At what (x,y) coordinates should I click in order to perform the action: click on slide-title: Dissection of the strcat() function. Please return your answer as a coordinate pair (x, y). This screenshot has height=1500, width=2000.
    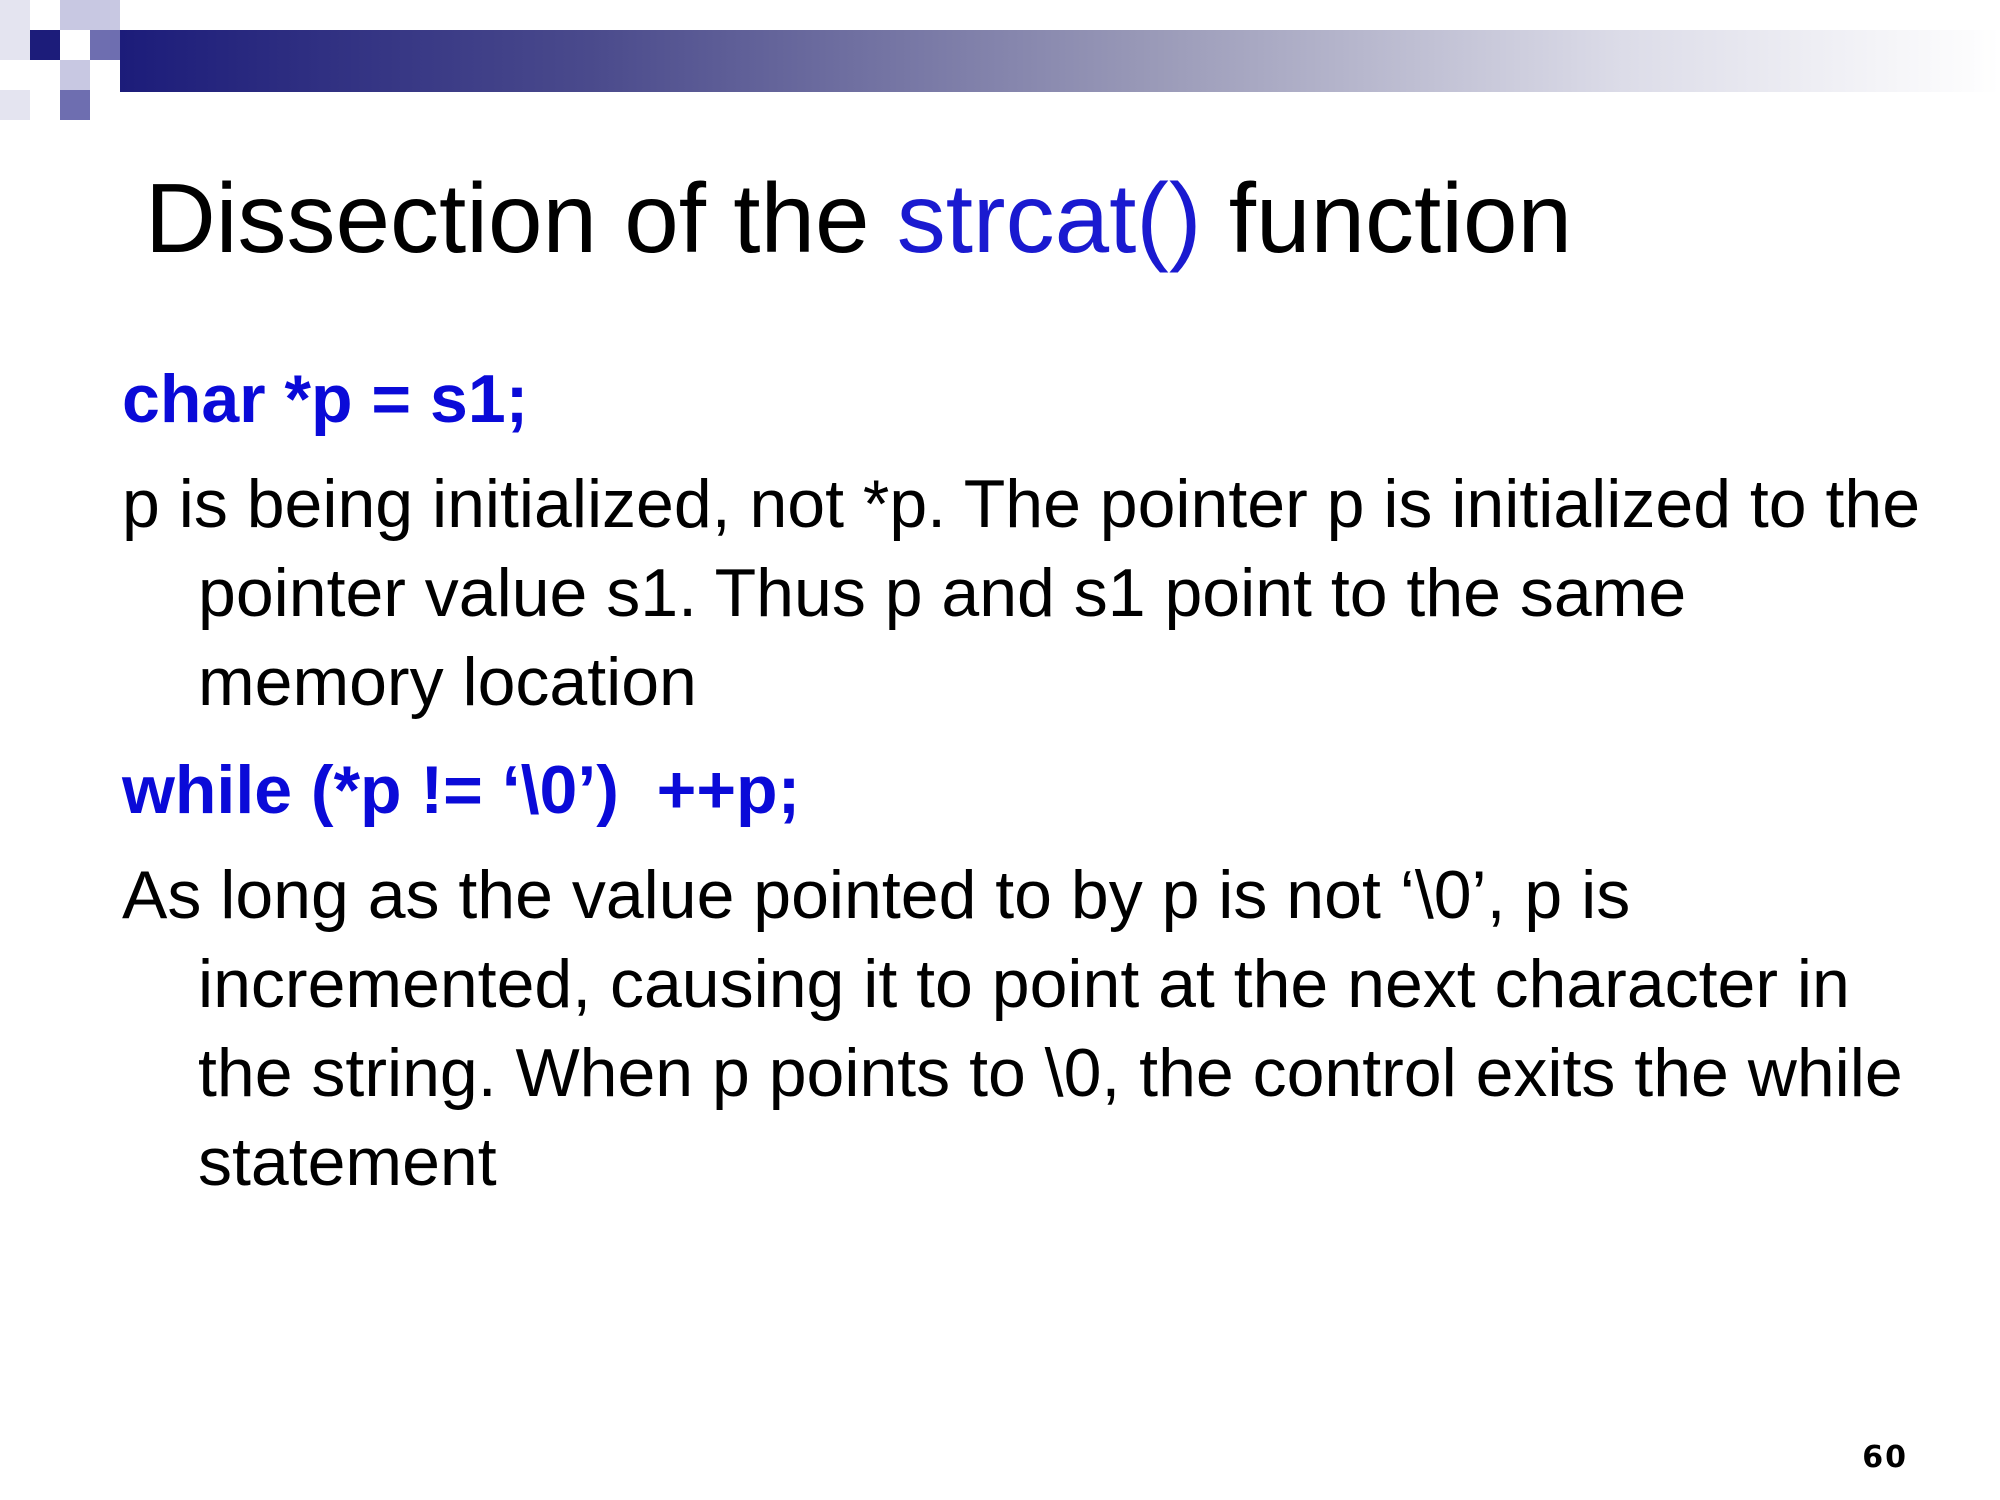
    Looking at the image, I should click on (858, 218).